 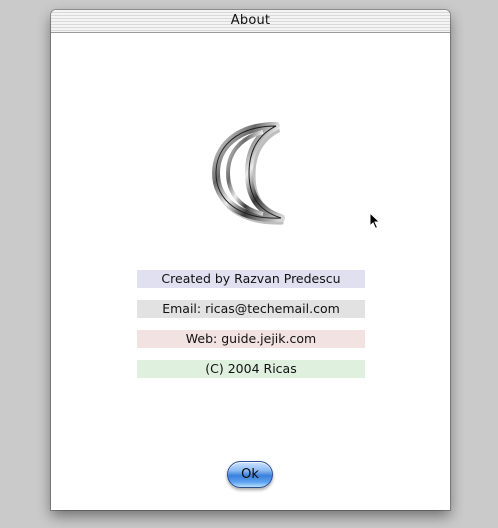 What do you see at coordinates (251, 309) in the screenshot?
I see `email-label: Email: ricas@techemail.com` at bounding box center [251, 309].